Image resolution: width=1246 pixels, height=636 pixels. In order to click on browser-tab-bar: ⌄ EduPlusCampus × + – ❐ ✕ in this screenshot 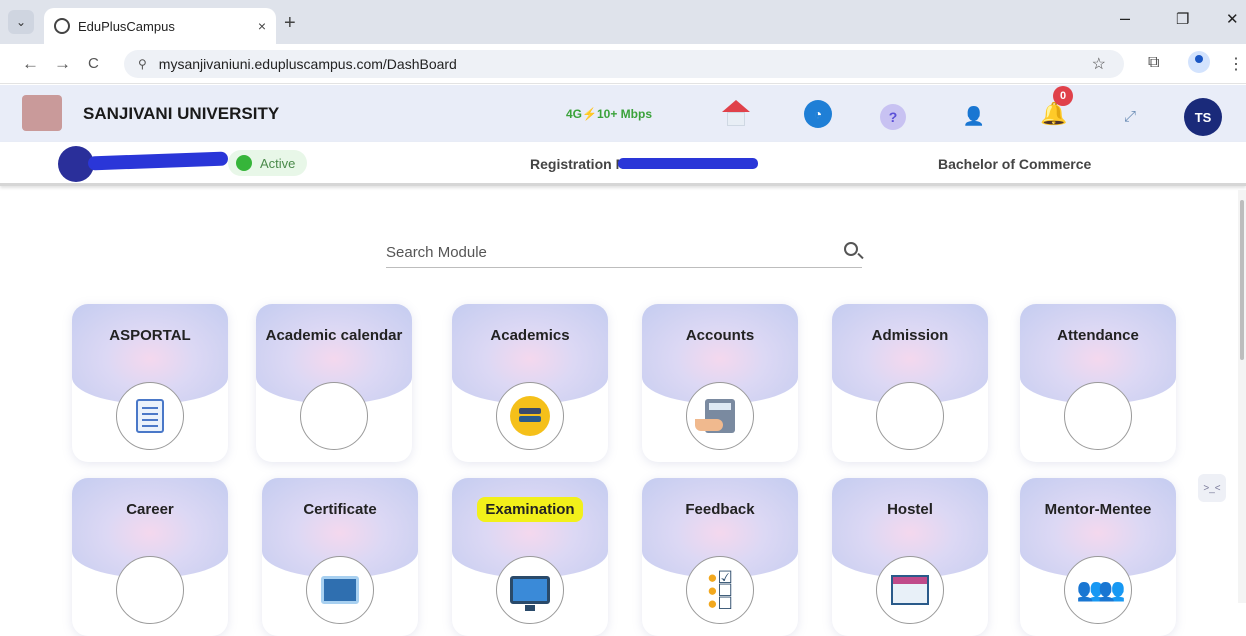, I will do `click(623, 22)`.